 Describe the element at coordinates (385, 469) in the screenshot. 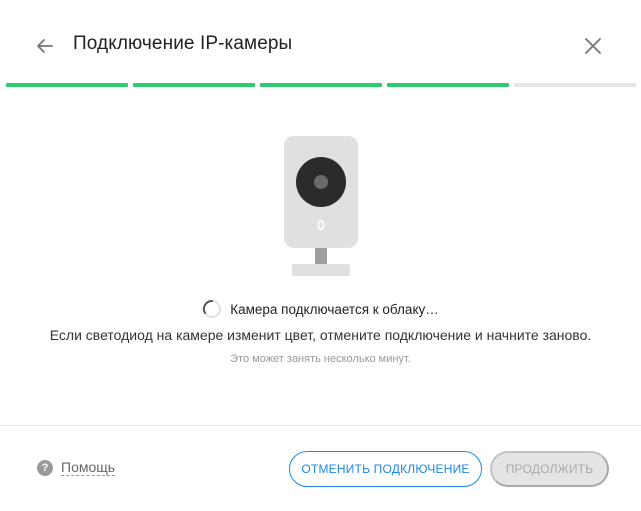

I see `cancel-connection-button: ОТМЕНИТЬ ПОДКЛЮЧЕНИЕ` at that location.